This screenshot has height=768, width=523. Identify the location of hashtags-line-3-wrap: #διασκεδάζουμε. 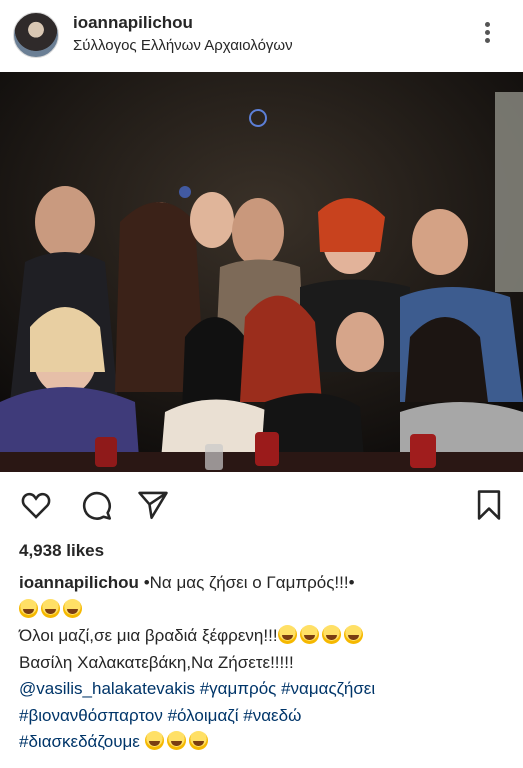
(266, 742).